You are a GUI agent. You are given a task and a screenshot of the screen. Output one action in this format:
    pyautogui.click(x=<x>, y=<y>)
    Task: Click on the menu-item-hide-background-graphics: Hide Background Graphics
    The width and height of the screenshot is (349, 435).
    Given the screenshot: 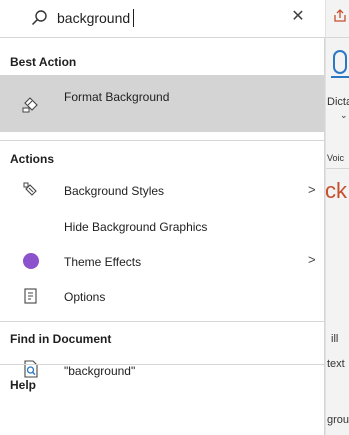 What is the action you would take?
    pyautogui.click(x=162, y=226)
    